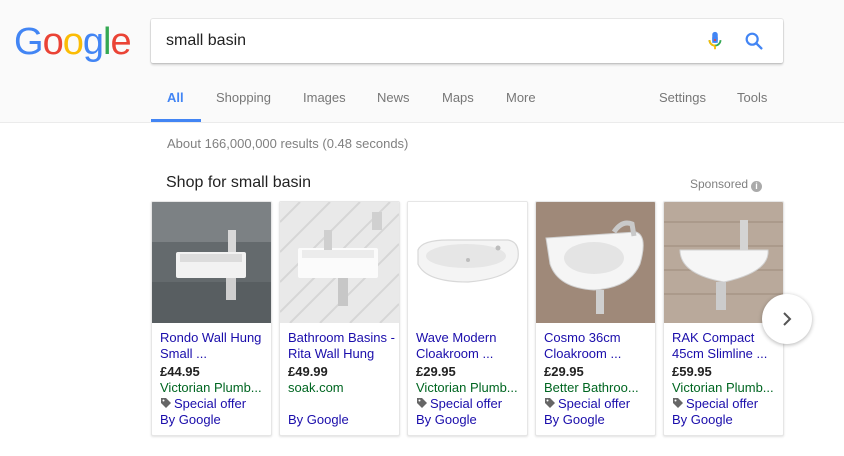 This screenshot has height=456, width=844. I want to click on result-stats: About 166,000,000 results (0.48 seconds), so click(288, 143).